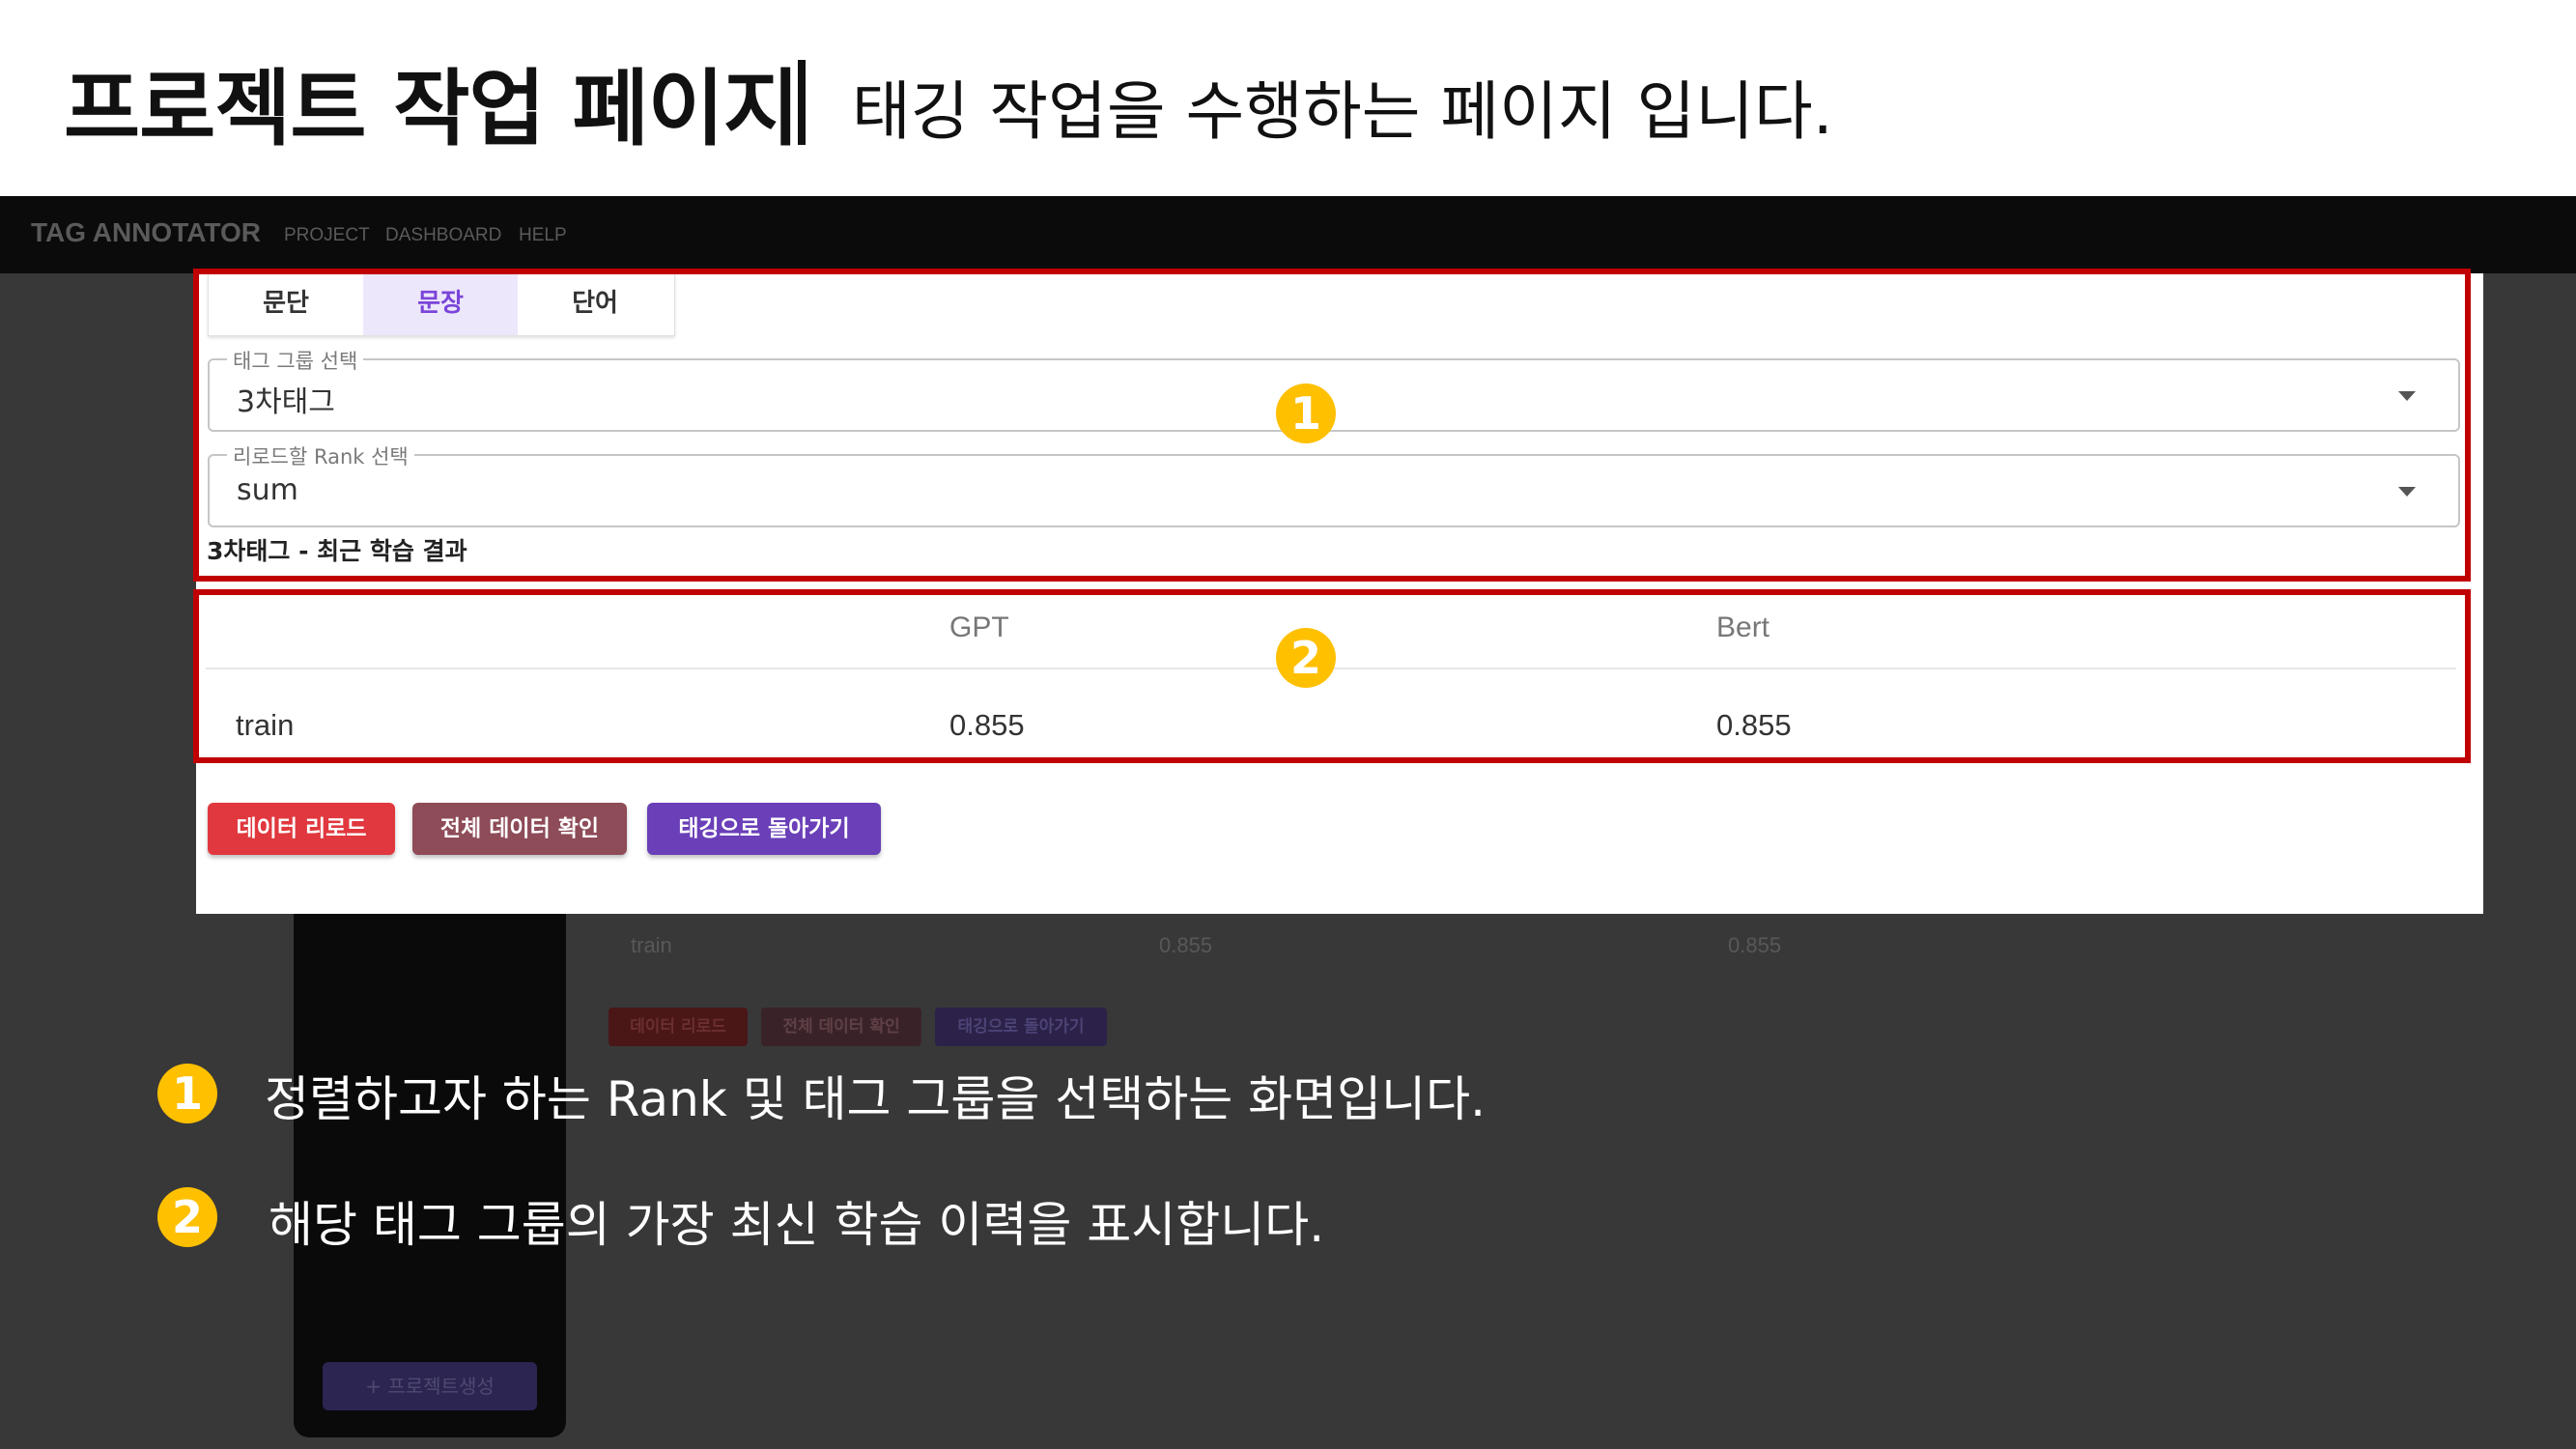 The height and width of the screenshot is (1449, 2576). Describe the element at coordinates (1755, 945) in the screenshot. I see `bg-row-bert: 0.855` at that location.